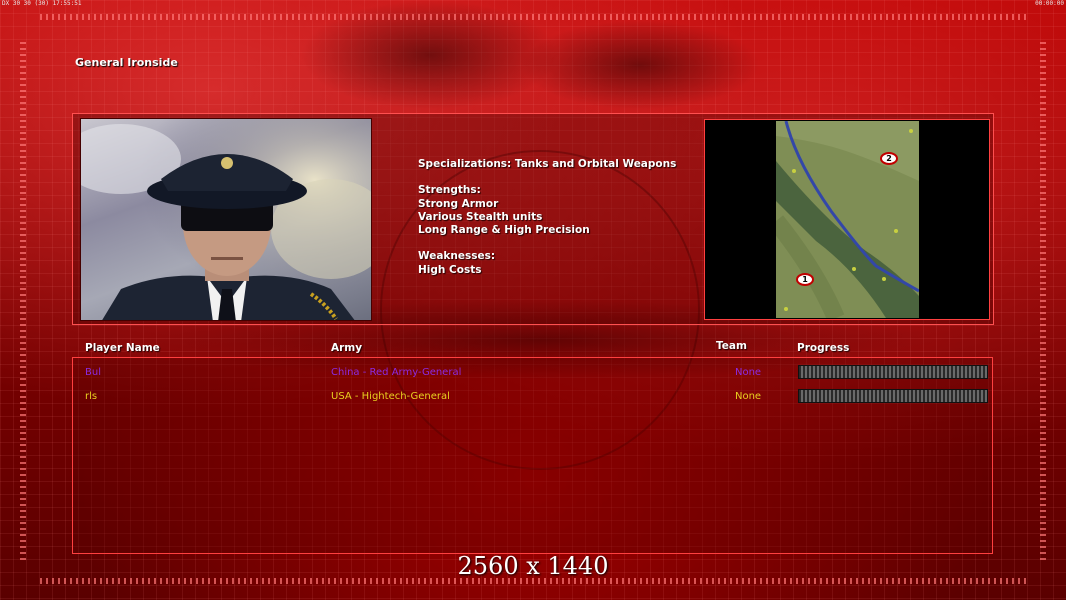 This screenshot has height=600, width=1066. Describe the element at coordinates (449, 190) in the screenshot. I see `strengths-header: Strengths:` at that location.